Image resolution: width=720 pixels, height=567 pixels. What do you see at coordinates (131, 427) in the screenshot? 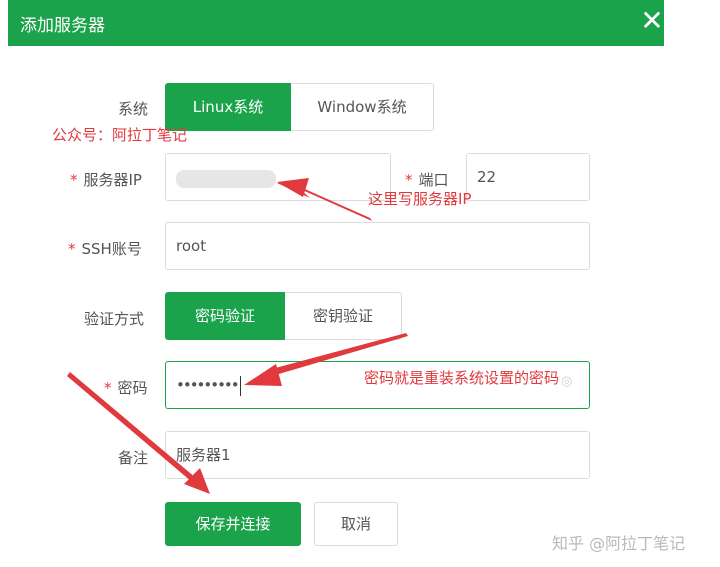
I see `arrow-to-save` at bounding box center [131, 427].